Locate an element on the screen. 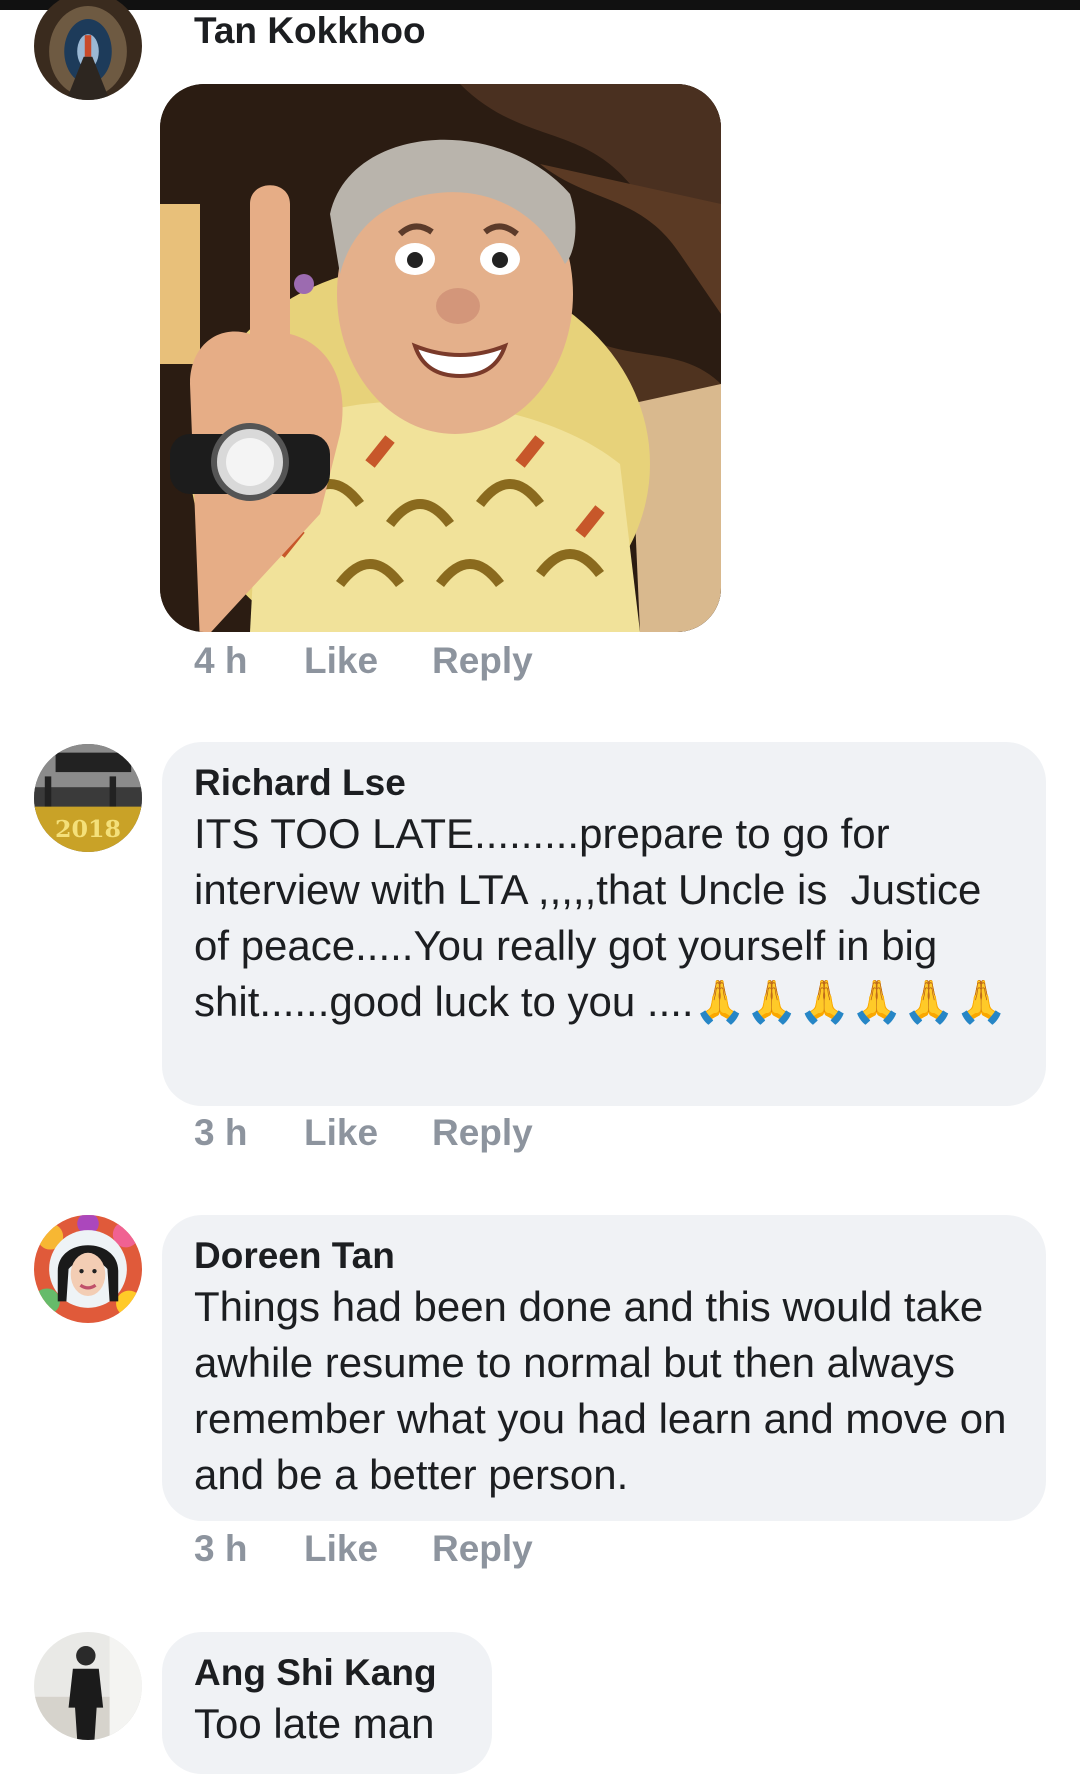  flower-frame-avatar is located at coordinates (88, 1269).